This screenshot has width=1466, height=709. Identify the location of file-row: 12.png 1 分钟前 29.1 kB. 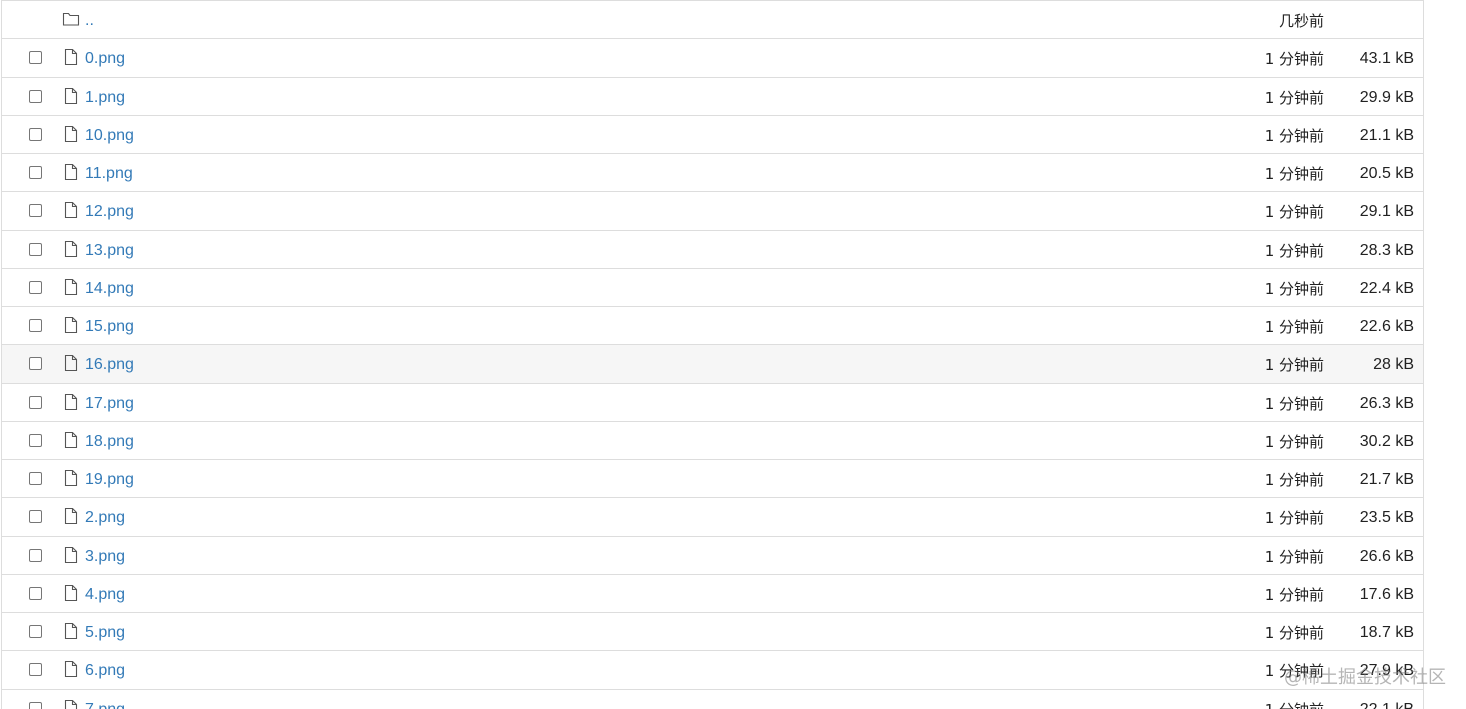
(712, 211).